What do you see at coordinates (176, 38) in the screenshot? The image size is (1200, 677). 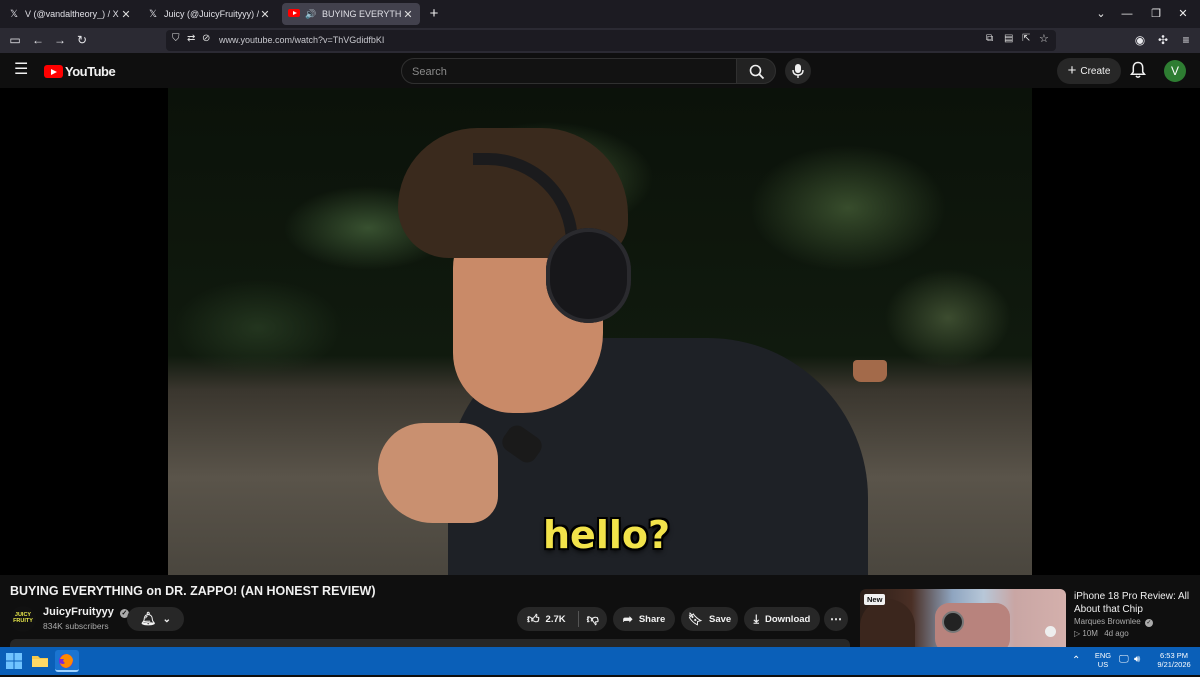 I see `shield-icon: ⛉` at bounding box center [176, 38].